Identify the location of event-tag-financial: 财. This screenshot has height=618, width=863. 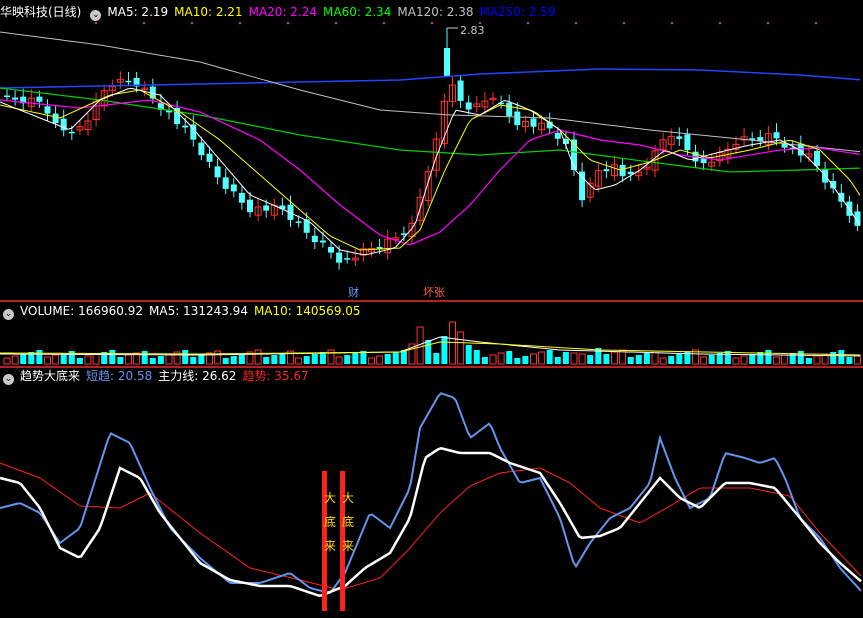
(353, 293).